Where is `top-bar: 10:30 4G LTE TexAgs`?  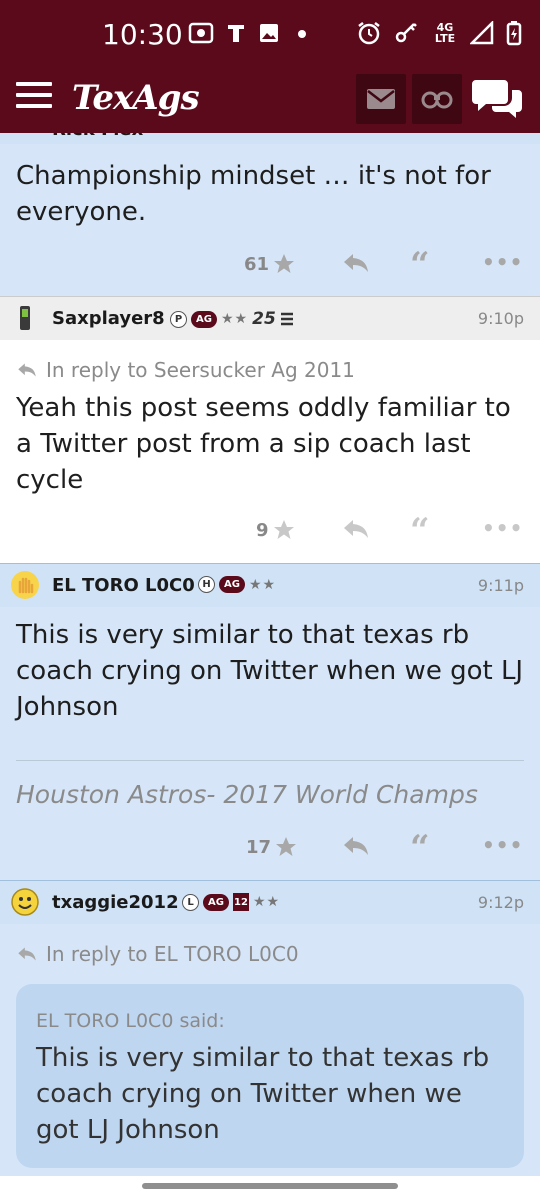
top-bar: 10:30 4G LTE TexAgs is located at coordinates (270, 66).